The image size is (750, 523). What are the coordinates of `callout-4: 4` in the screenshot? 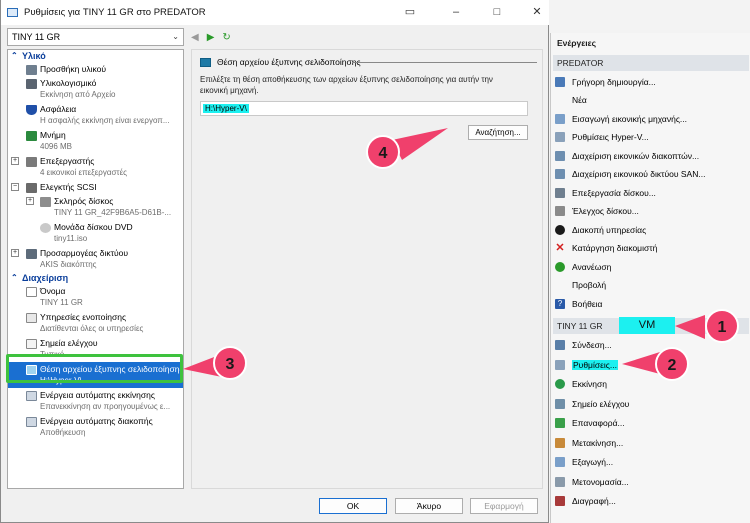 It's located at (407, 148).